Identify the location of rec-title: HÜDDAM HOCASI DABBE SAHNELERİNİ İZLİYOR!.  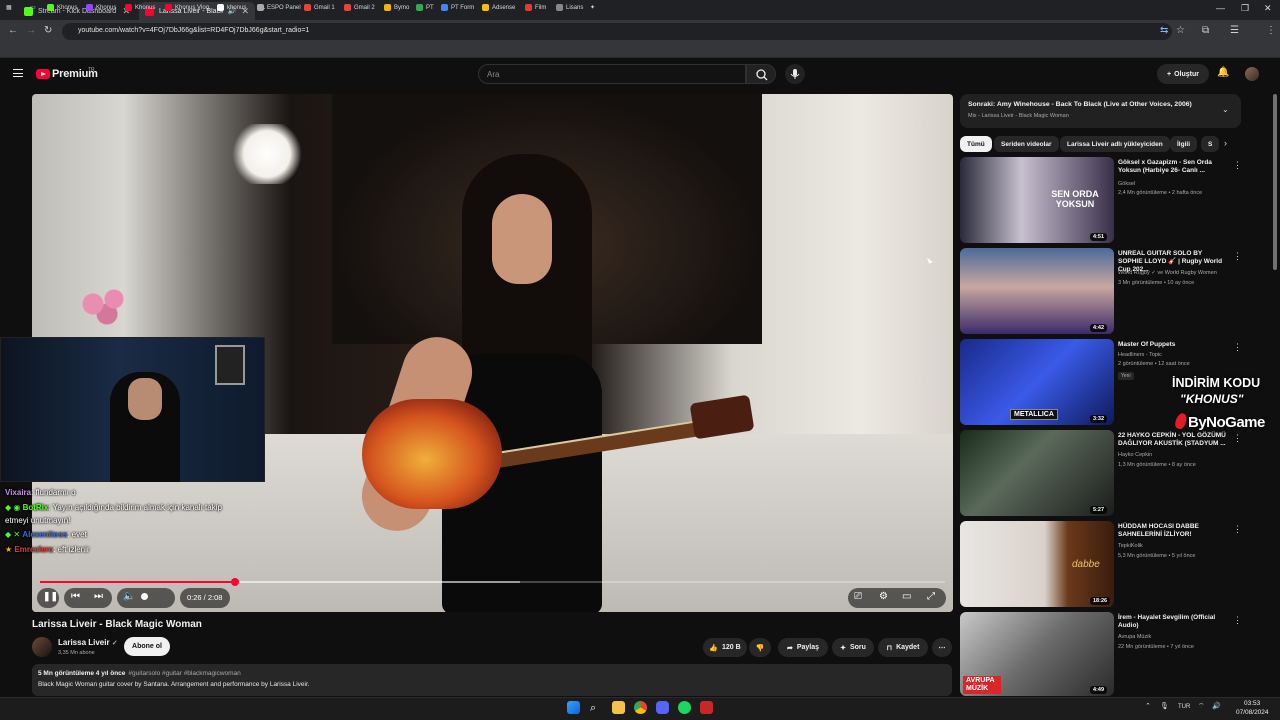
(1173, 531).